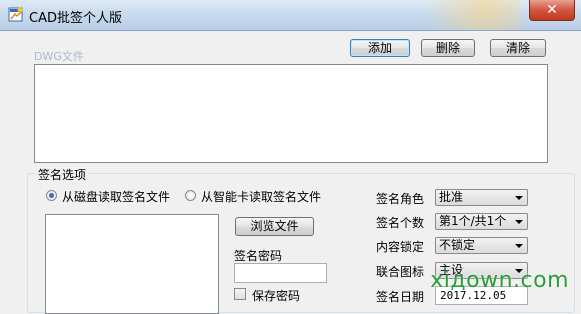  Describe the element at coordinates (400, 223) in the screenshot. I see `count-label: 签名个数` at that location.